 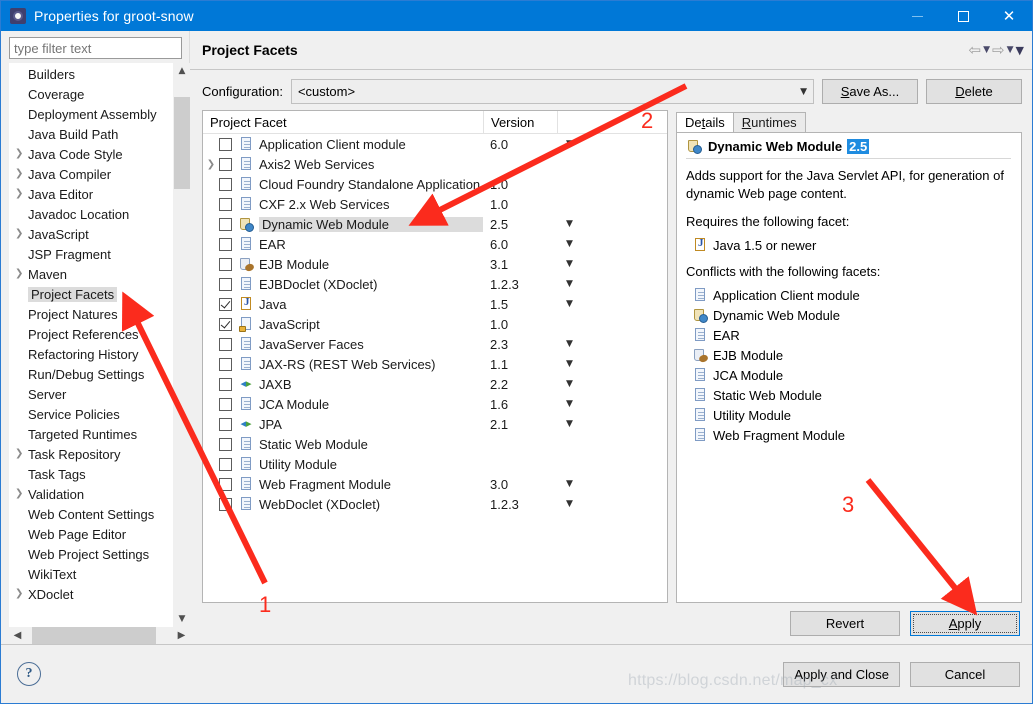 I want to click on table-row: Web Fragment Module 3.0 ▼, so click(x=435, y=484).